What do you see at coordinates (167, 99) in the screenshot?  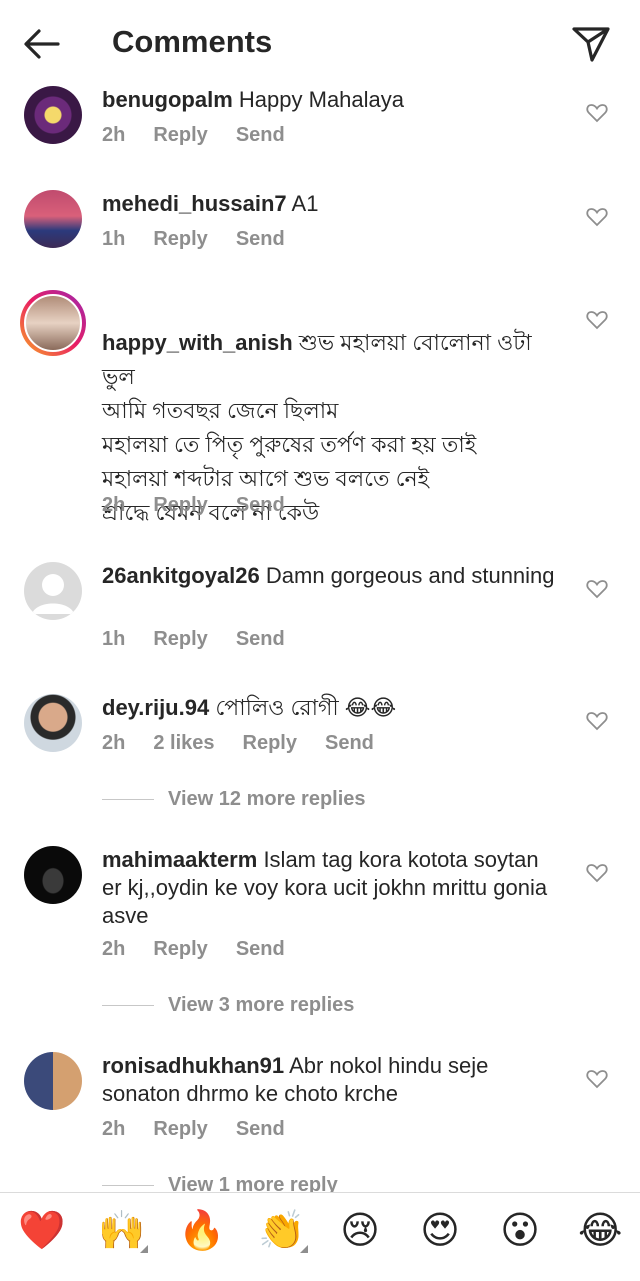 I see `comment-username: benugopalm` at bounding box center [167, 99].